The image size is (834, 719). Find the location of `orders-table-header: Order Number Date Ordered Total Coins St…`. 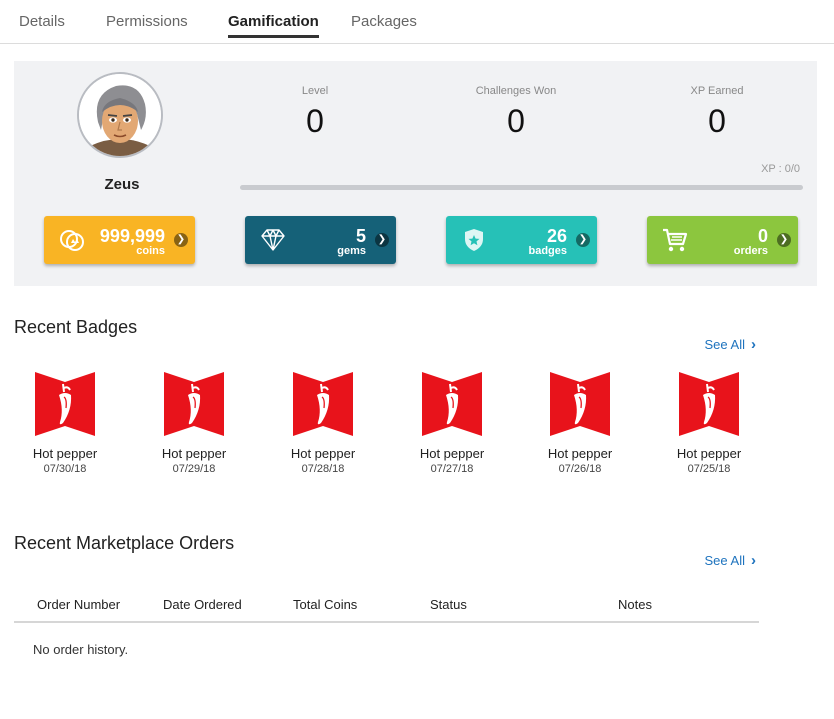

orders-table-header: Order Number Date Ordered Total Coins St… is located at coordinates (386, 606).